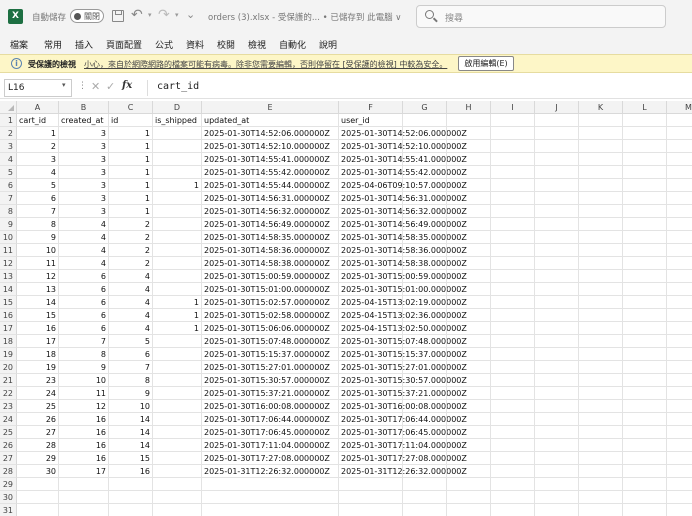 The image size is (692, 516). What do you see at coordinates (53, 44) in the screenshot?
I see `tab-home: 常用` at bounding box center [53, 44].